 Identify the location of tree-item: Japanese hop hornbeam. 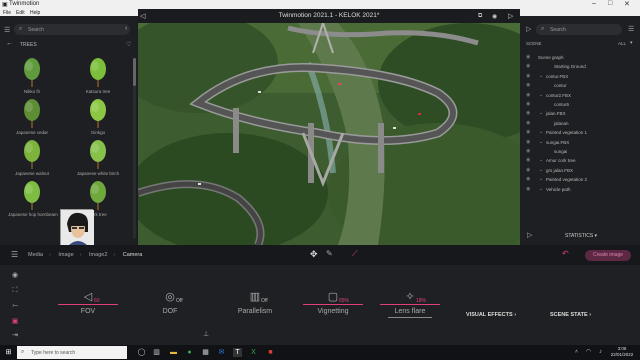
(33, 201).